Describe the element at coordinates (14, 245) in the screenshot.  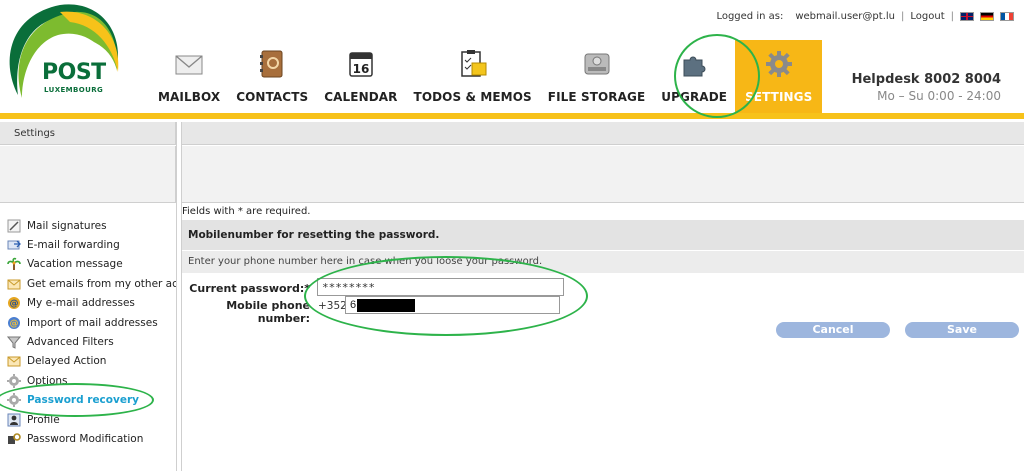
I see `forward-mail-icon` at that location.